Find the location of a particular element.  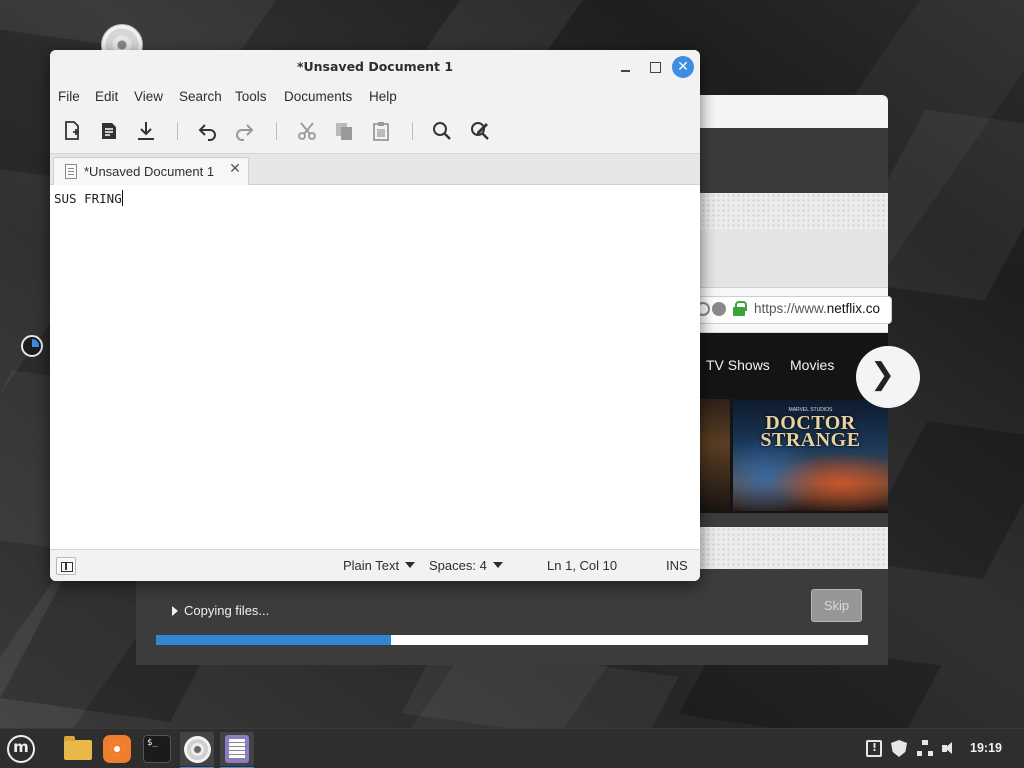

open-document-icon is located at coordinates (109, 131).